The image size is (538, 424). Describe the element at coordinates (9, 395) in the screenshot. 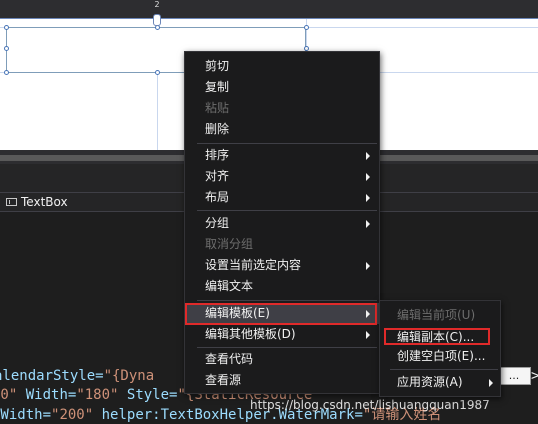

I see `code-token: 50"` at that location.